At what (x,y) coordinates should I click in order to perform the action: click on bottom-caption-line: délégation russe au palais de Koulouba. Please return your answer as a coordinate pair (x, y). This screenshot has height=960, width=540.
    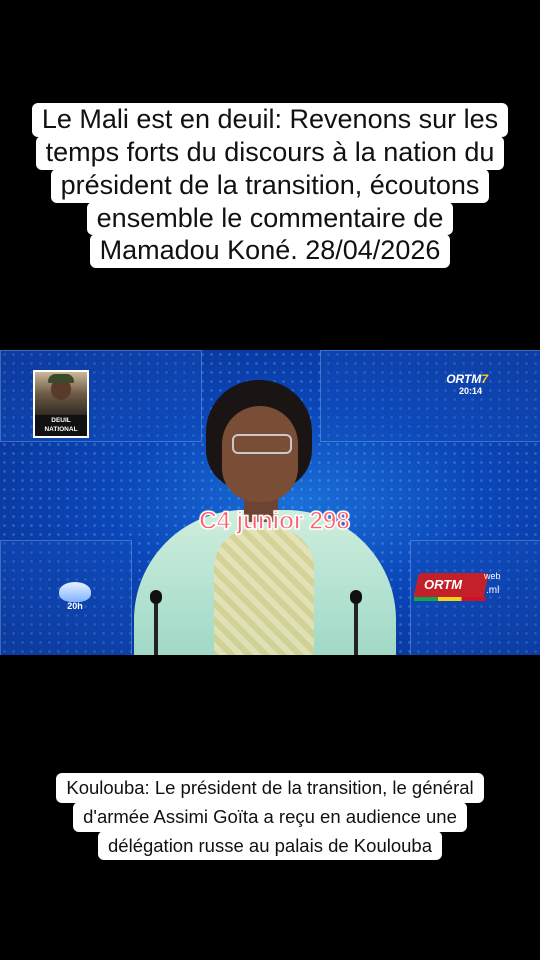
    Looking at the image, I should click on (270, 845).